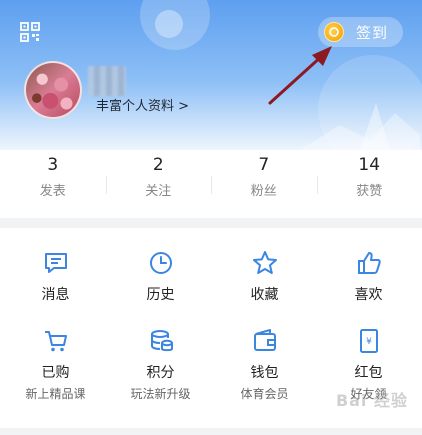  What do you see at coordinates (263, 191) in the screenshot?
I see `stat-label: 粉丝` at bounding box center [263, 191].